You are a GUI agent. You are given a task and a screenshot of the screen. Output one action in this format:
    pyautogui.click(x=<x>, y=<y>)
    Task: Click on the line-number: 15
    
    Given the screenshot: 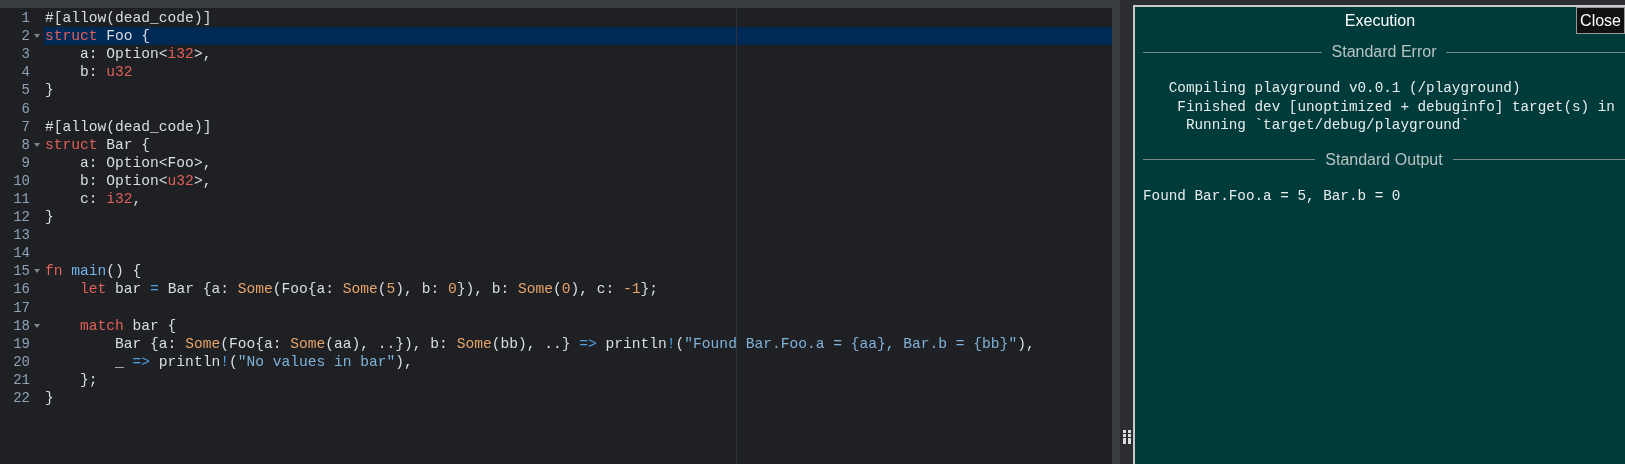 What is the action you would take?
    pyautogui.click(x=21, y=271)
    